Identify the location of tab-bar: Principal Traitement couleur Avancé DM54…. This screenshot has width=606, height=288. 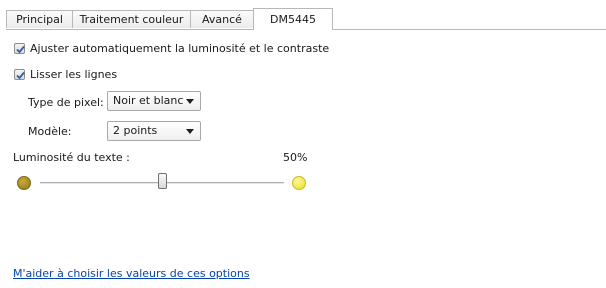
(306, 19).